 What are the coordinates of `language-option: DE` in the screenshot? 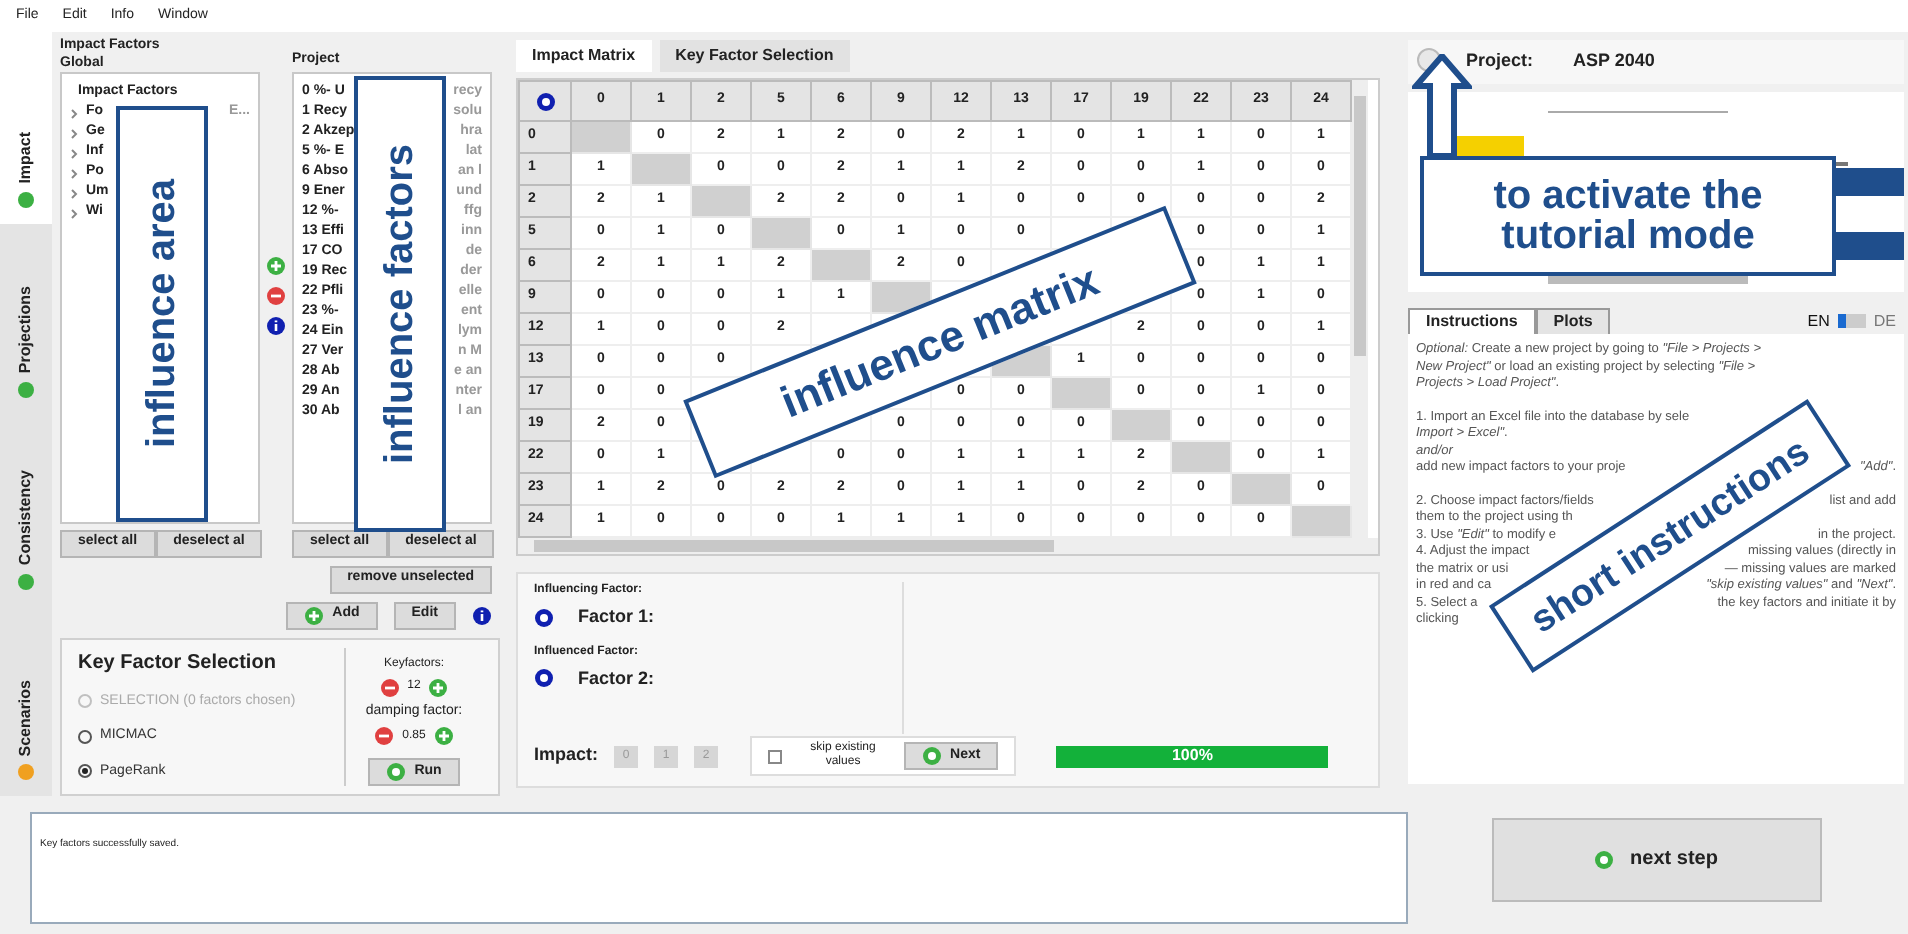 It's located at (1884, 321).